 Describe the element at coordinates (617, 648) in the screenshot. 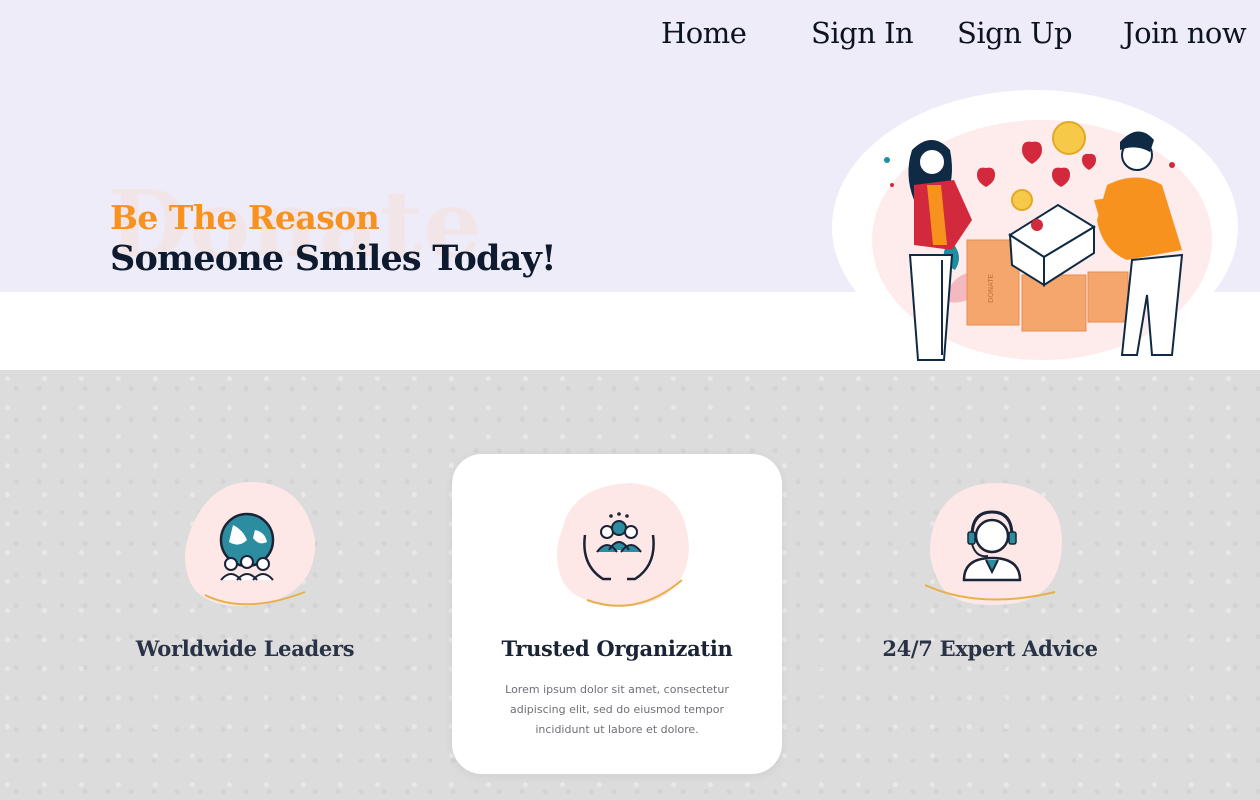

I see `feature-title: Trusted Organizatin` at that location.